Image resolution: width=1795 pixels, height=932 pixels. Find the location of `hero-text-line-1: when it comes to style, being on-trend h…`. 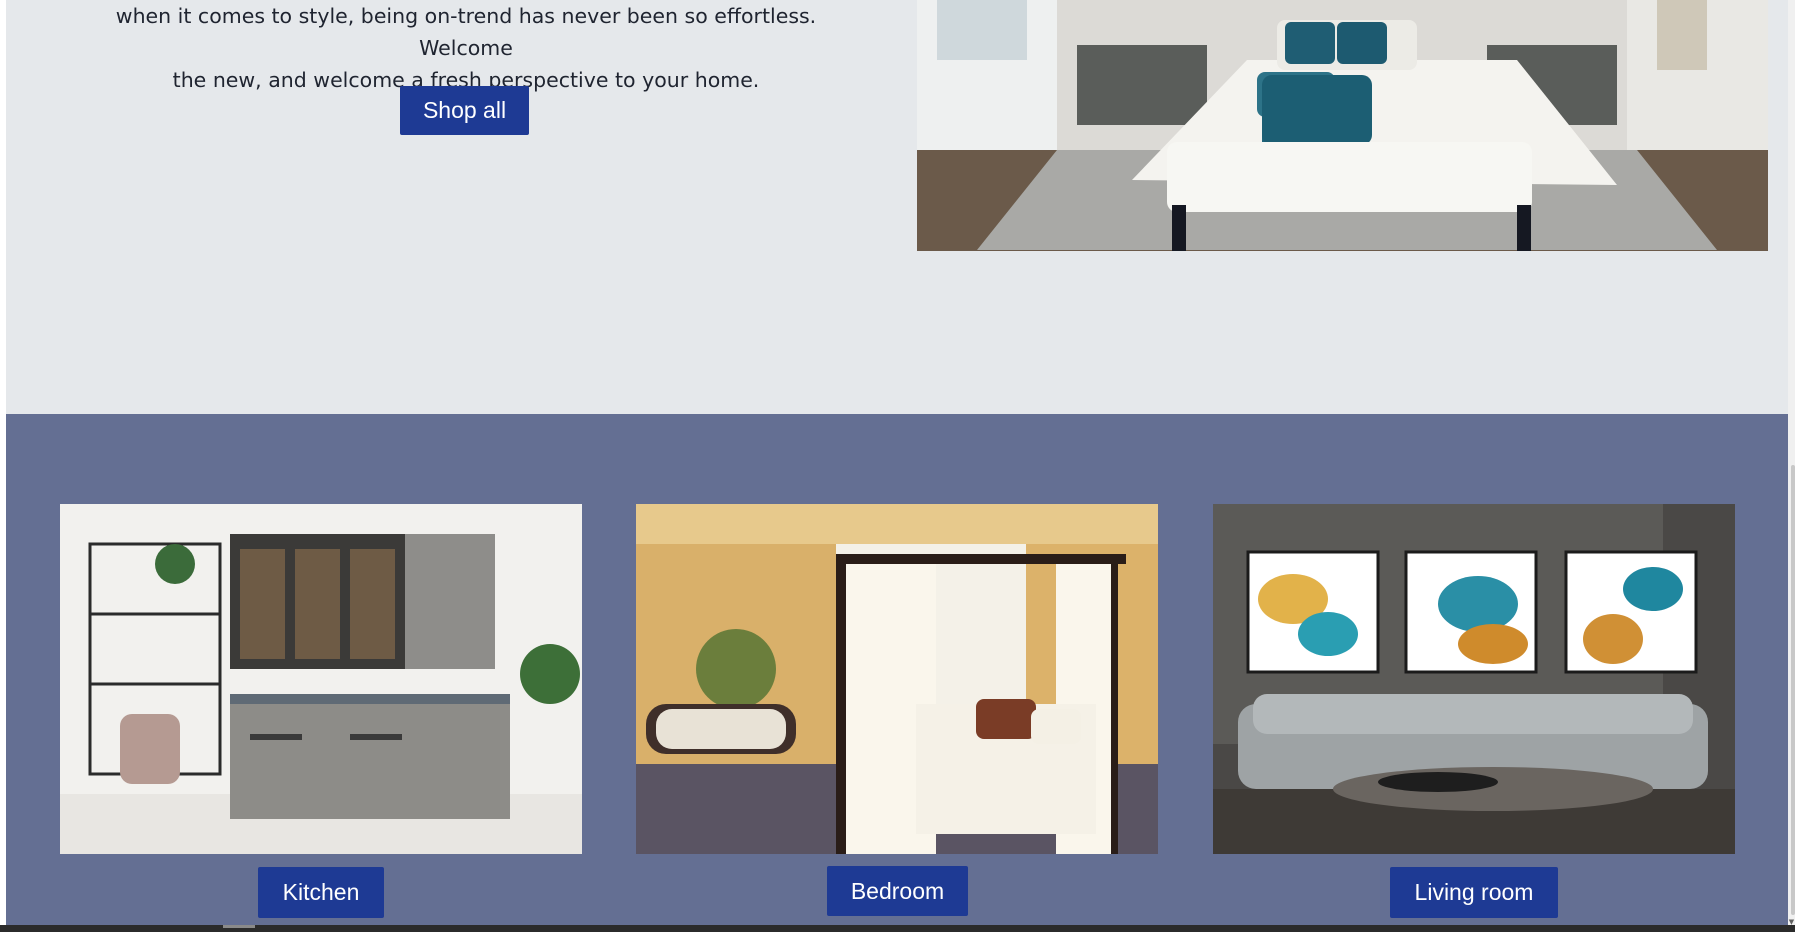

hero-text-line-1: when it comes to style, being on-trend h… is located at coordinates (466, 32).